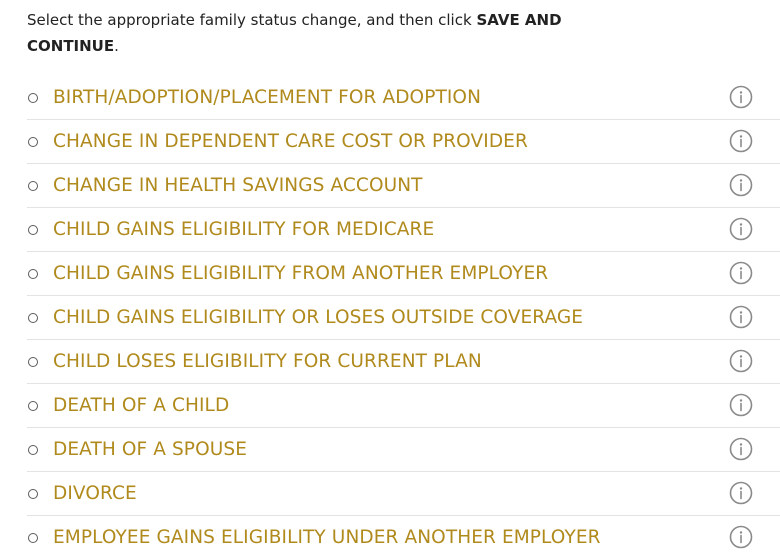 The height and width of the screenshot is (556, 780). What do you see at coordinates (267, 361) in the screenshot?
I see `option-label: CHILD LOSES ELIGIBILITY FOR CURRENT PLAN` at bounding box center [267, 361].